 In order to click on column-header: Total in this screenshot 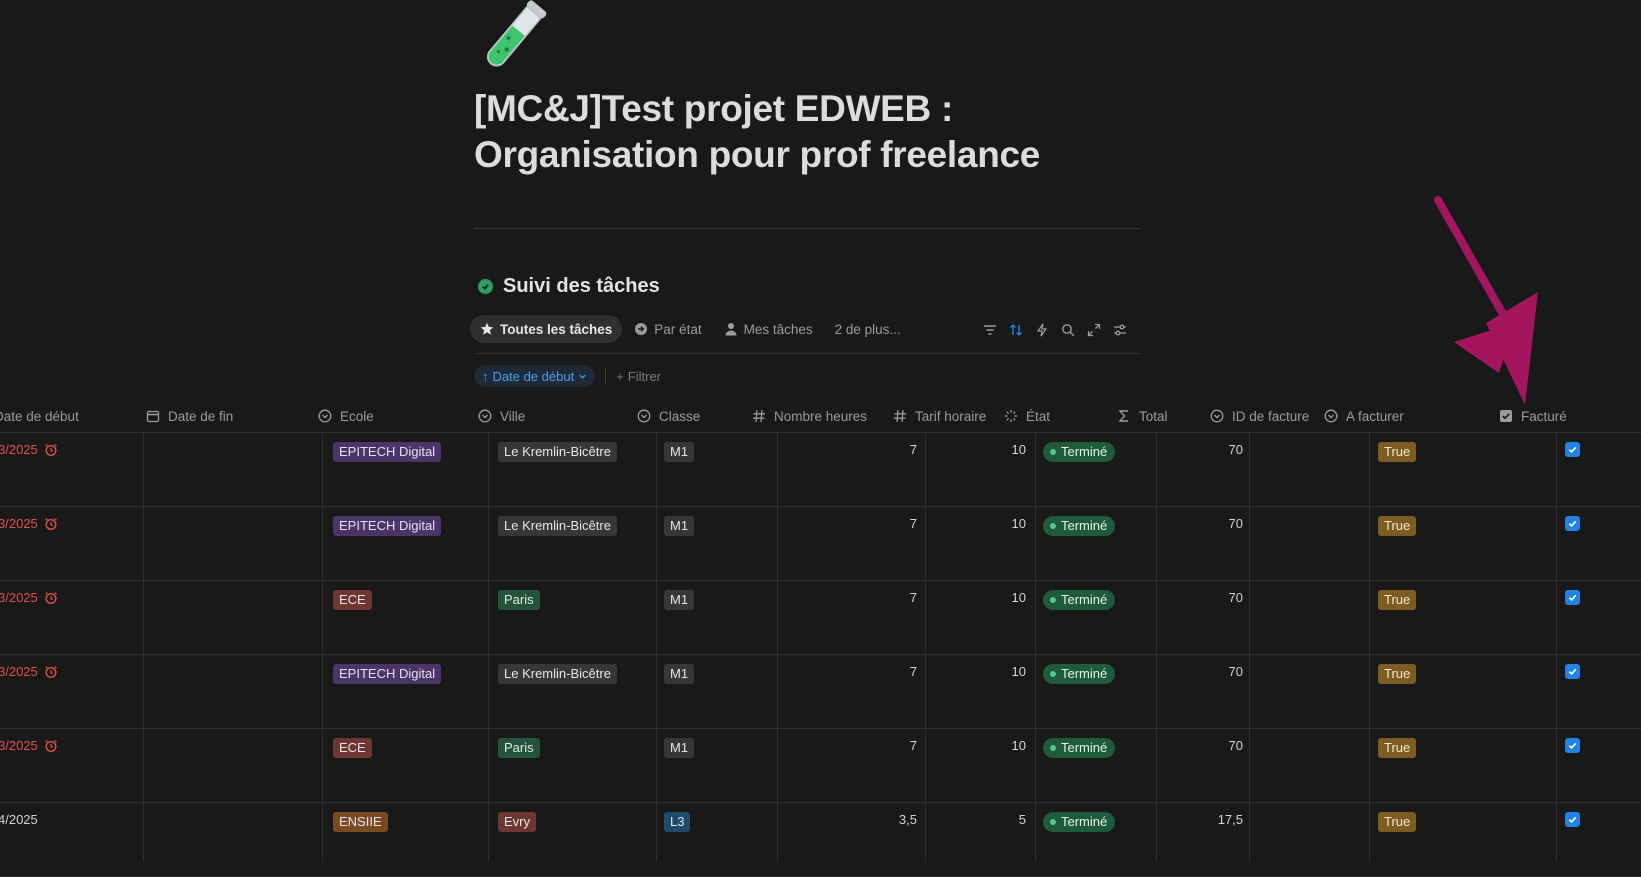, I will do `click(1142, 416)`.